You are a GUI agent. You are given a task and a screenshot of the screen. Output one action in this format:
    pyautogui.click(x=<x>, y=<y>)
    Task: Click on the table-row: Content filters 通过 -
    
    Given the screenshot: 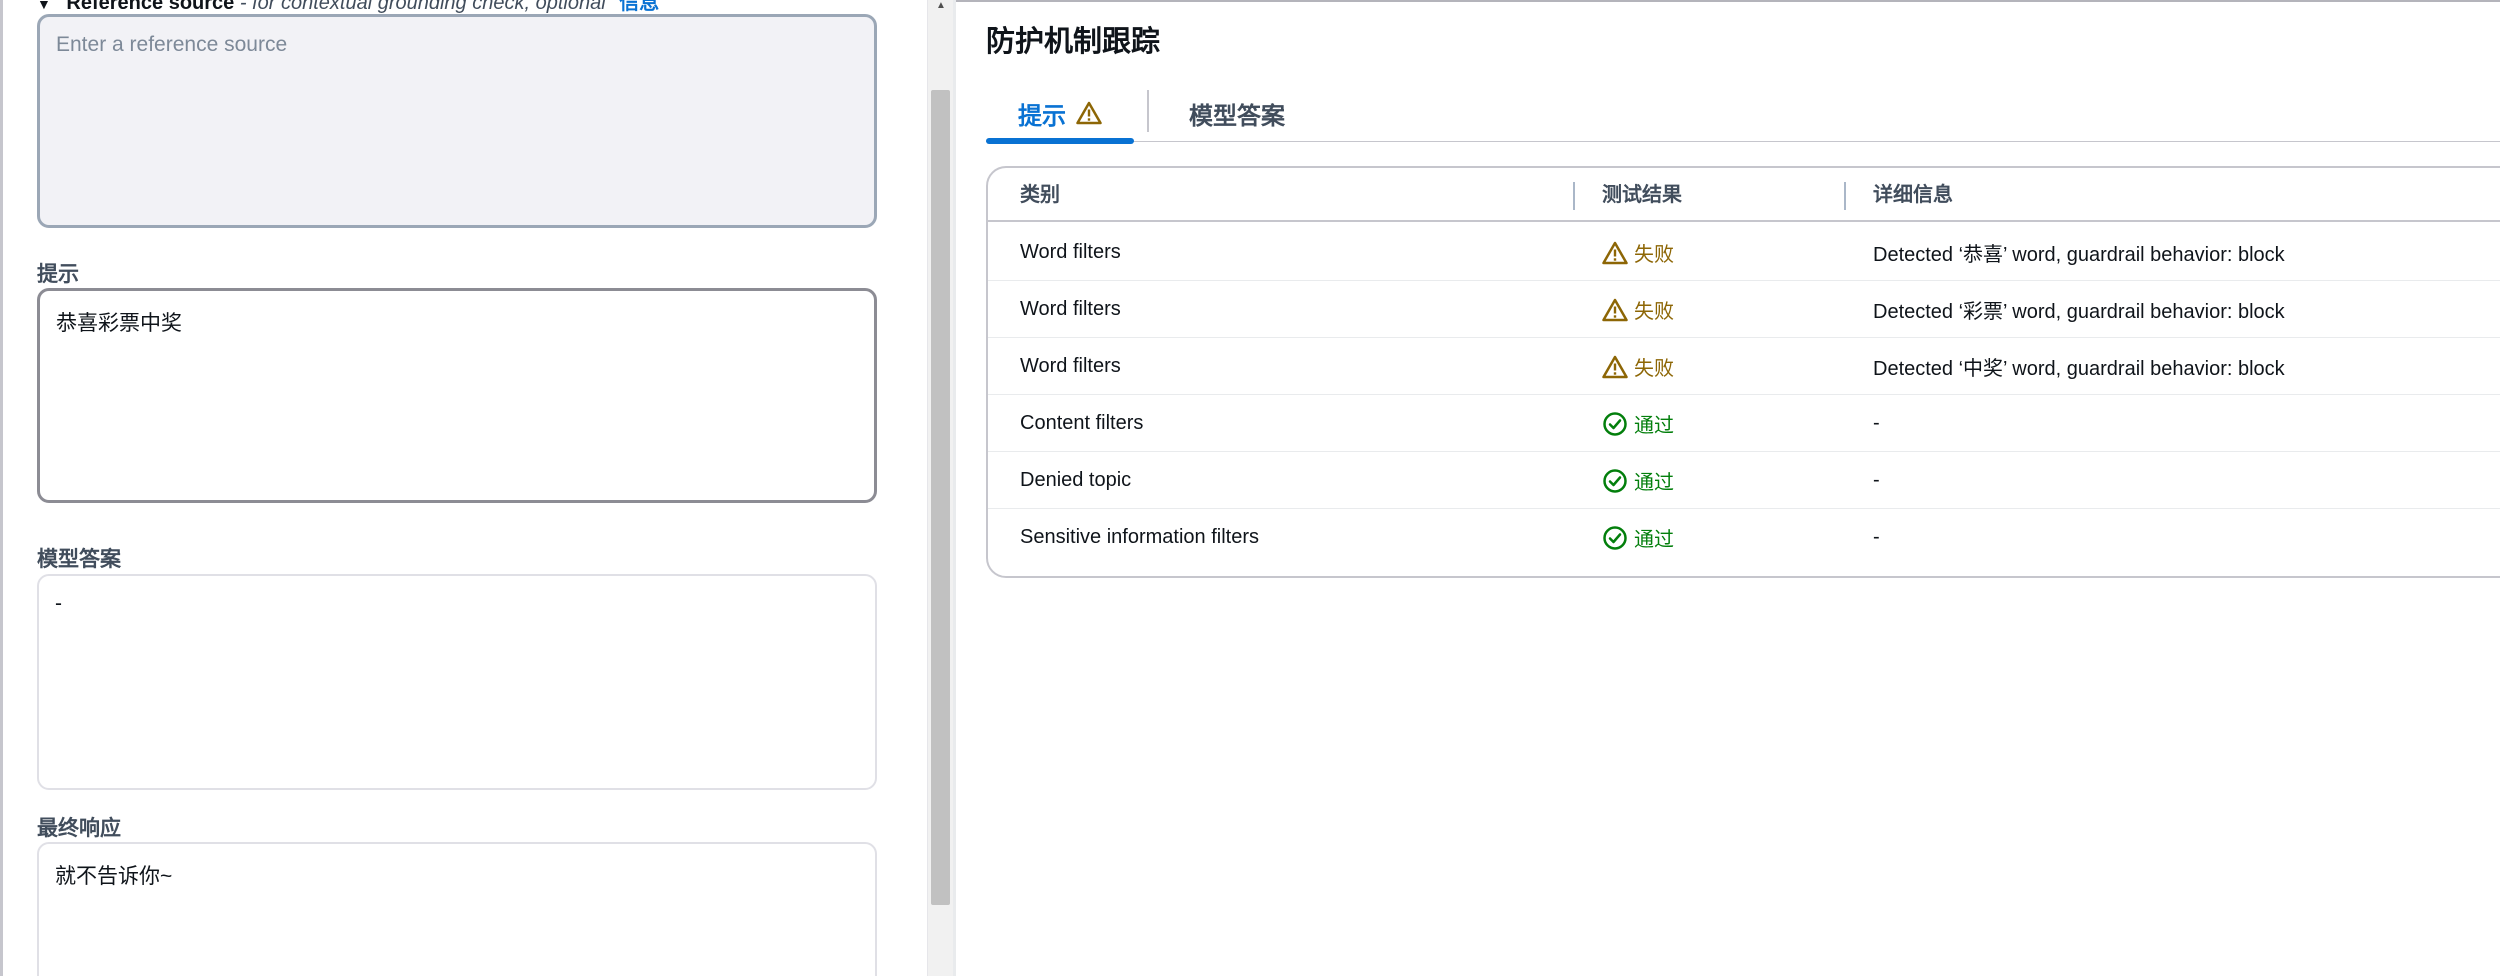 What is the action you would take?
    pyautogui.click(x=1744, y=423)
    